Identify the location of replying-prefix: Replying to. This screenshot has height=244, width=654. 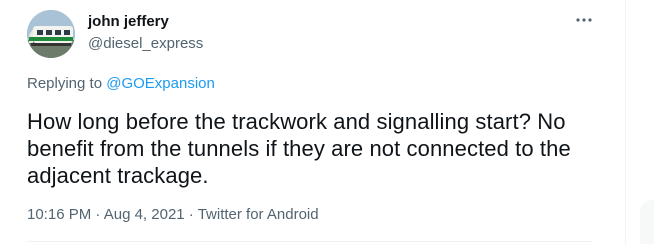
(67, 83).